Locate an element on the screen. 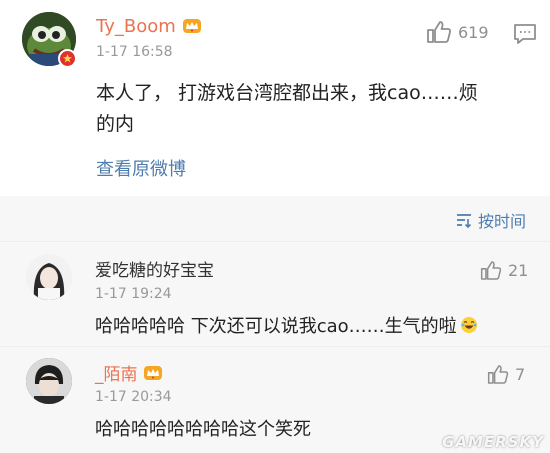 Image resolution: width=550 pixels, height=453 pixels. main-post-like-count: 619 is located at coordinates (473, 32).